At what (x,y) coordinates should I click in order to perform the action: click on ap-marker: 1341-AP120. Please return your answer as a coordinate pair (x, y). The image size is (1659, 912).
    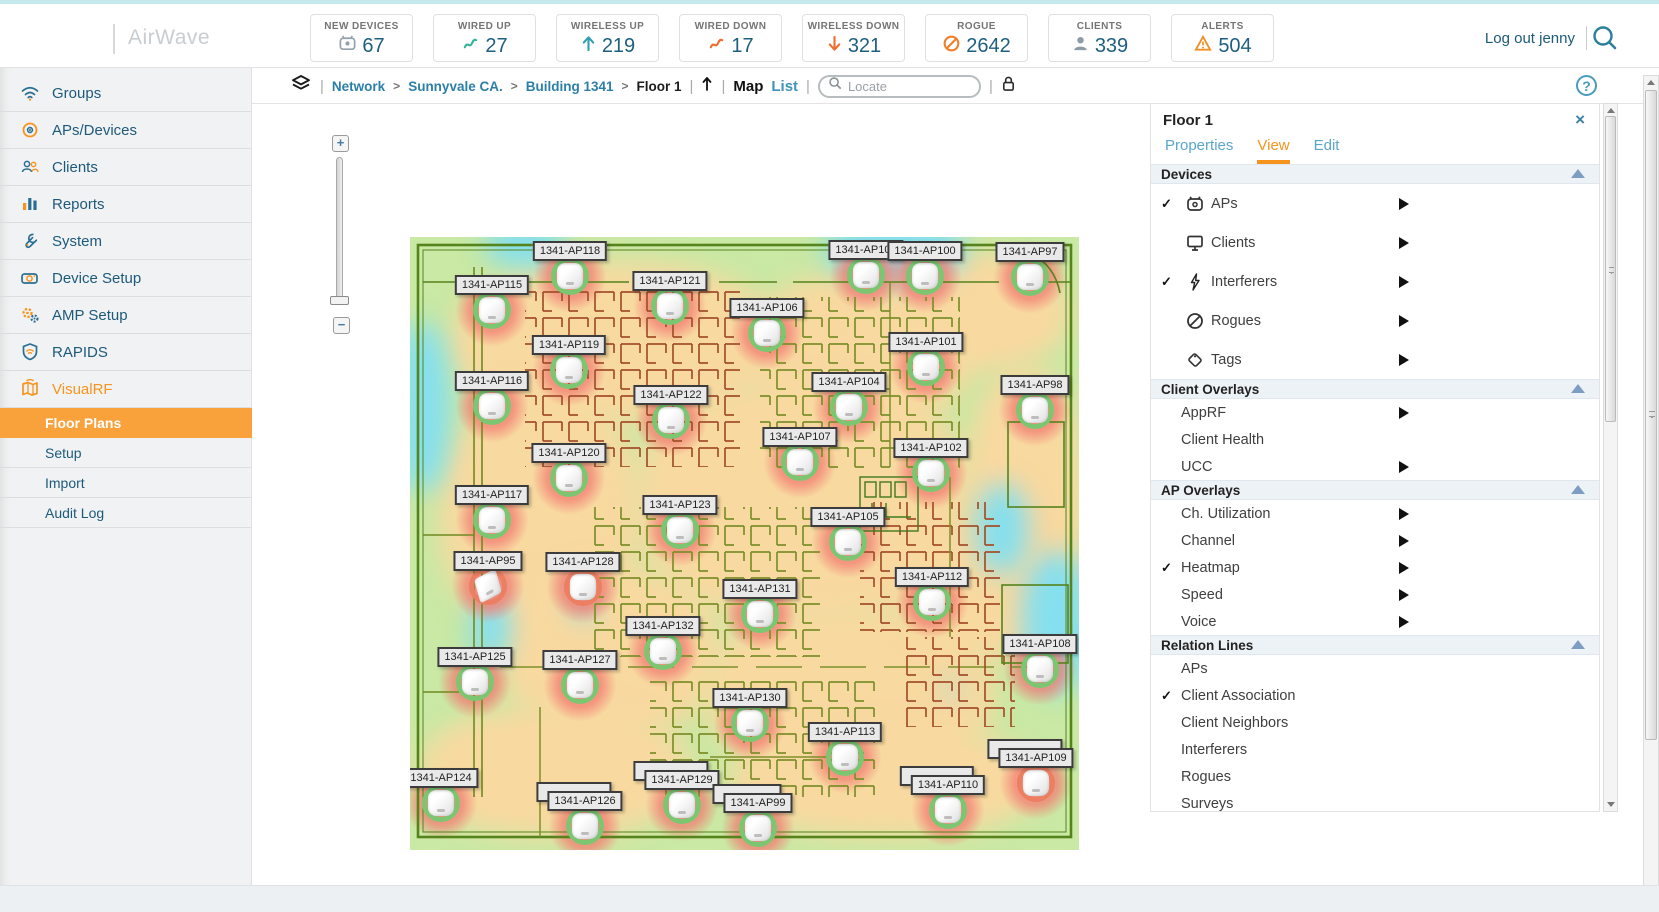
    Looking at the image, I should click on (569, 470).